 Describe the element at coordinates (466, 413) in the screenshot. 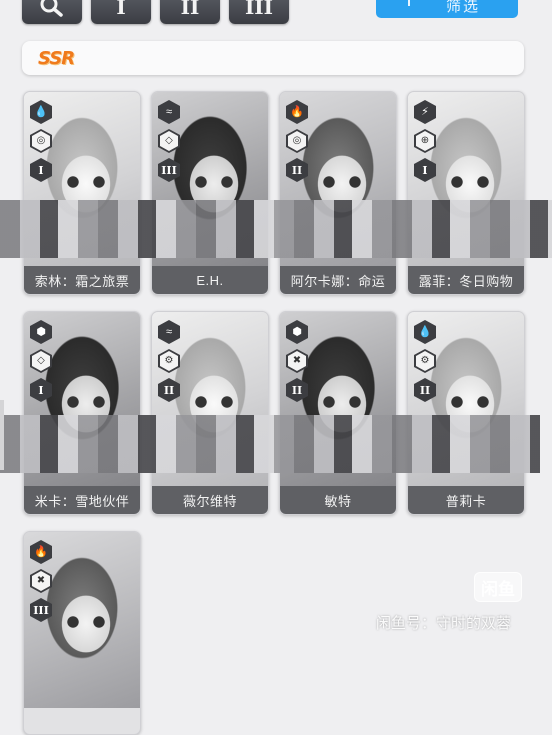

I see `character-card: 💧 ⚙ II 普莉卡` at that location.